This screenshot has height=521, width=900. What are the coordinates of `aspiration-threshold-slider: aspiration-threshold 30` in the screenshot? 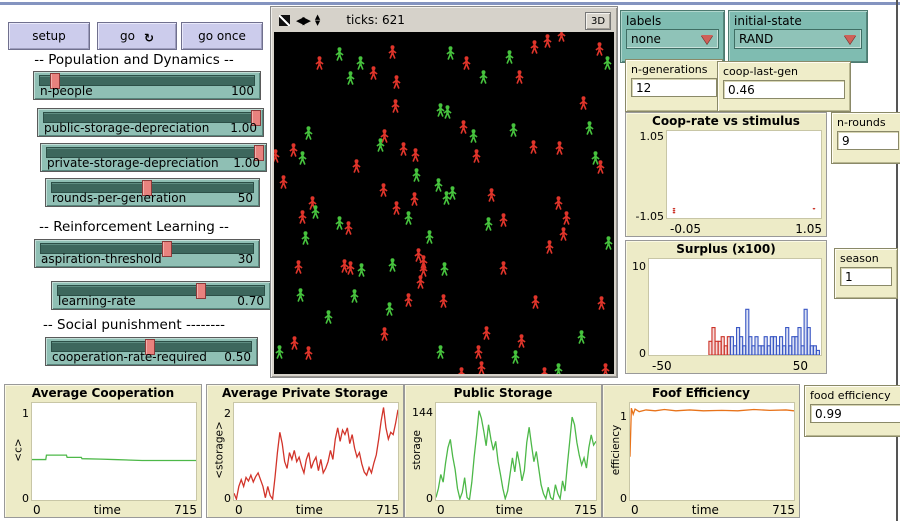 It's located at (147, 253).